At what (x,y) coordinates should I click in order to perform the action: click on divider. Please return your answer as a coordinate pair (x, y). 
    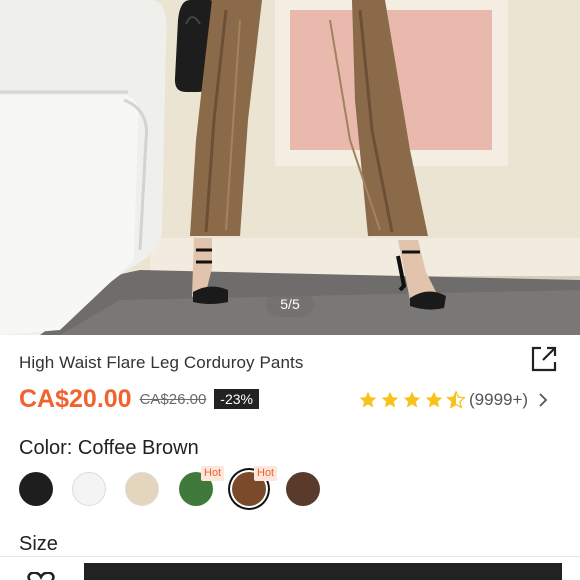
    Looking at the image, I should click on (290, 556).